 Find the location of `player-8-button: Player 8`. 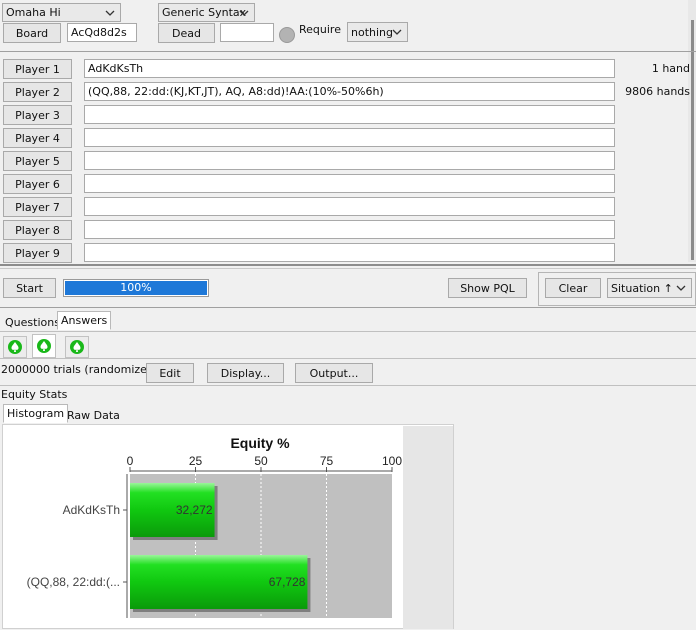

player-8-button: Player 8 is located at coordinates (37, 230).